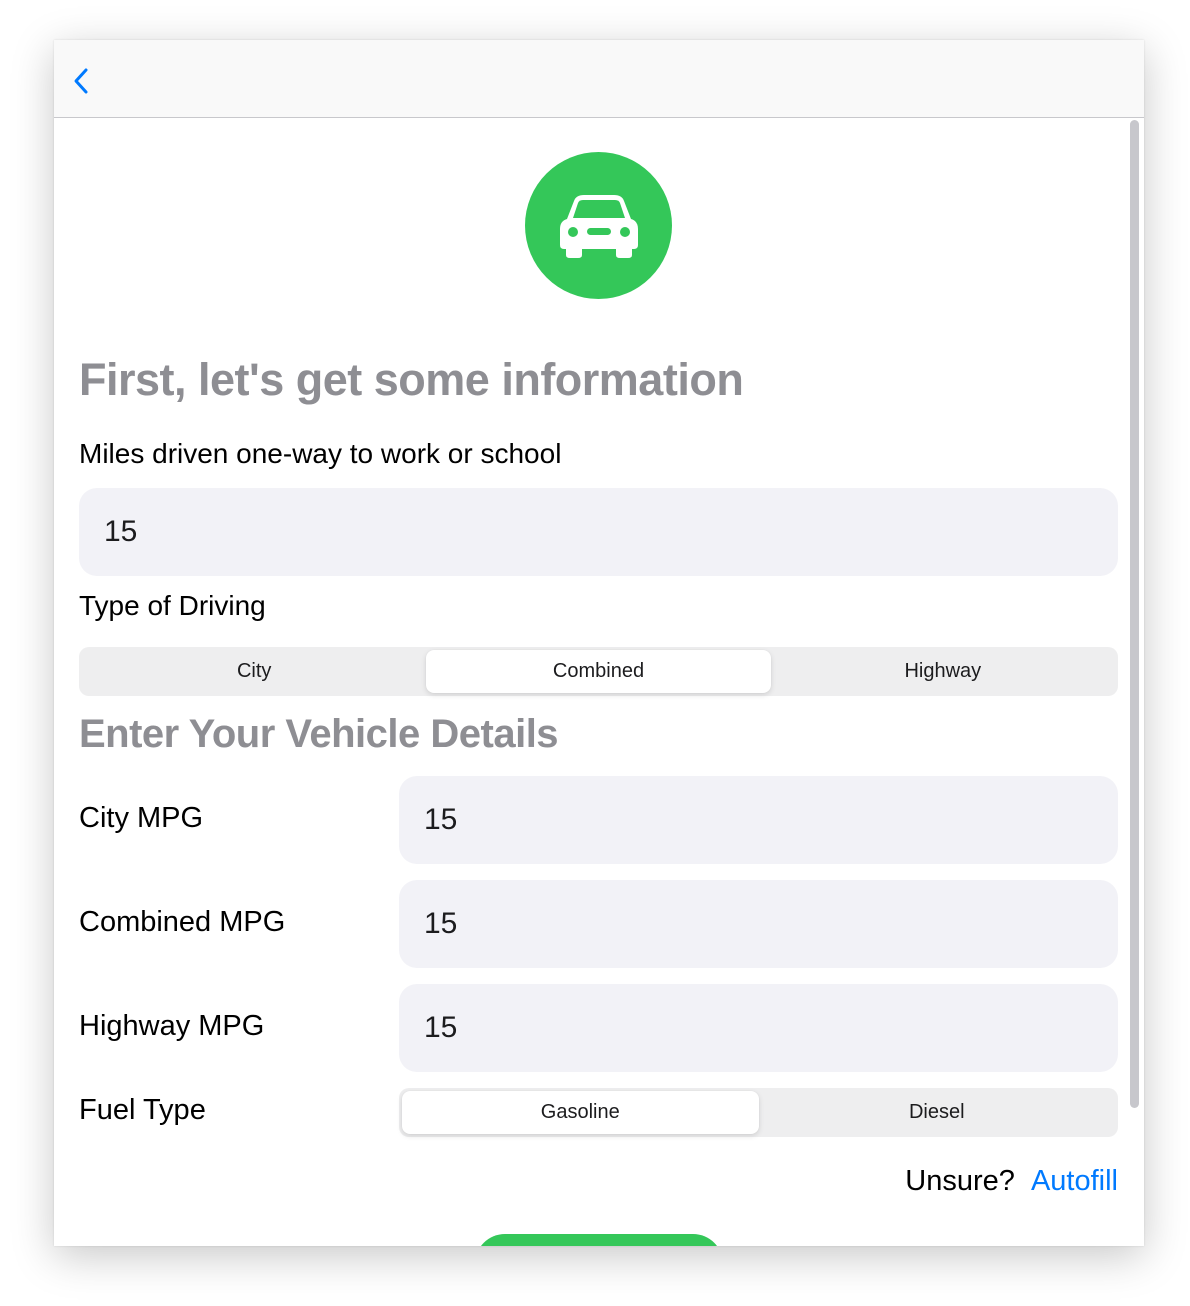  What do you see at coordinates (141, 818) in the screenshot?
I see `city-mpg-label: City MPG` at bounding box center [141, 818].